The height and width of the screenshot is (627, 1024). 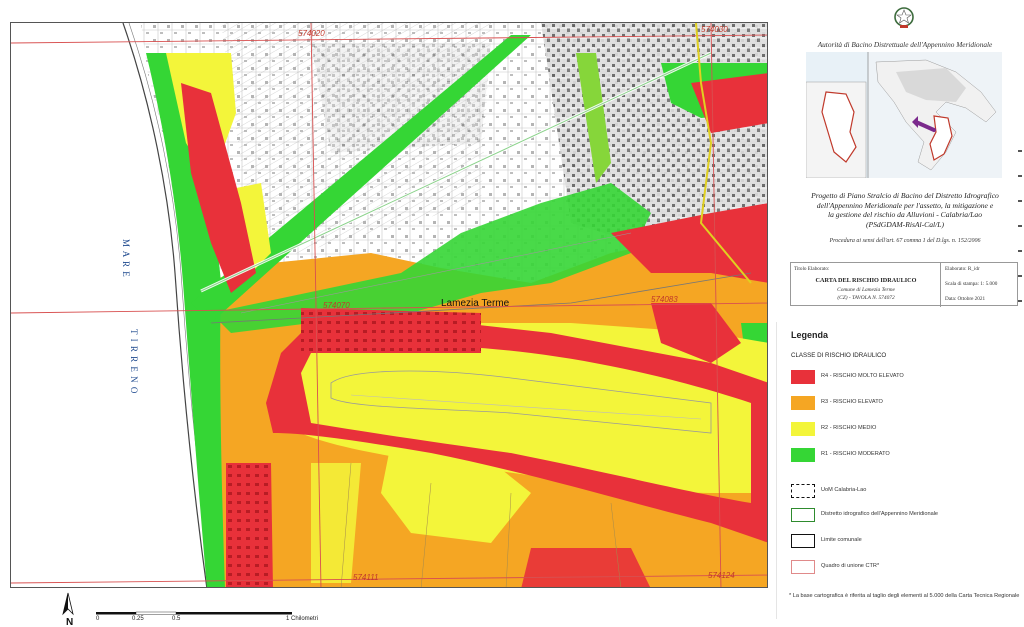 I want to click on edge-marks, so click(x=1020, y=226).